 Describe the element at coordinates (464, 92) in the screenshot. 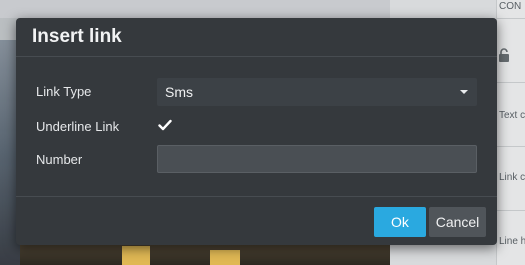

I see `dropdown-caret-icon` at that location.